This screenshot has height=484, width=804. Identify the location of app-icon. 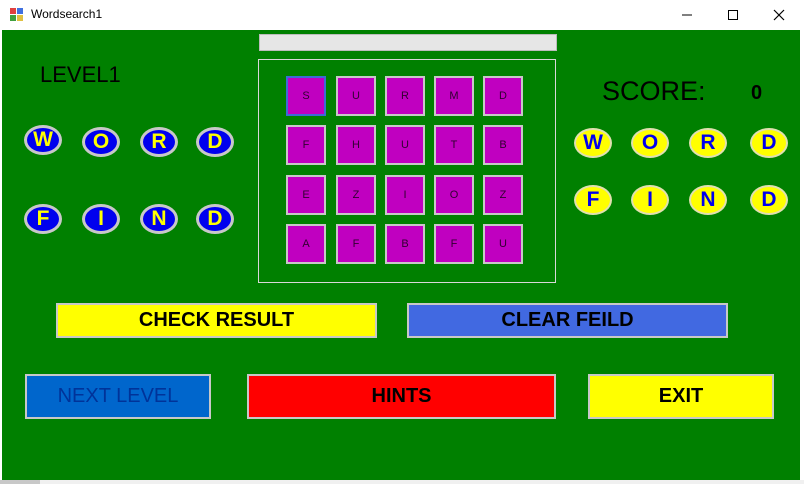
(17, 15).